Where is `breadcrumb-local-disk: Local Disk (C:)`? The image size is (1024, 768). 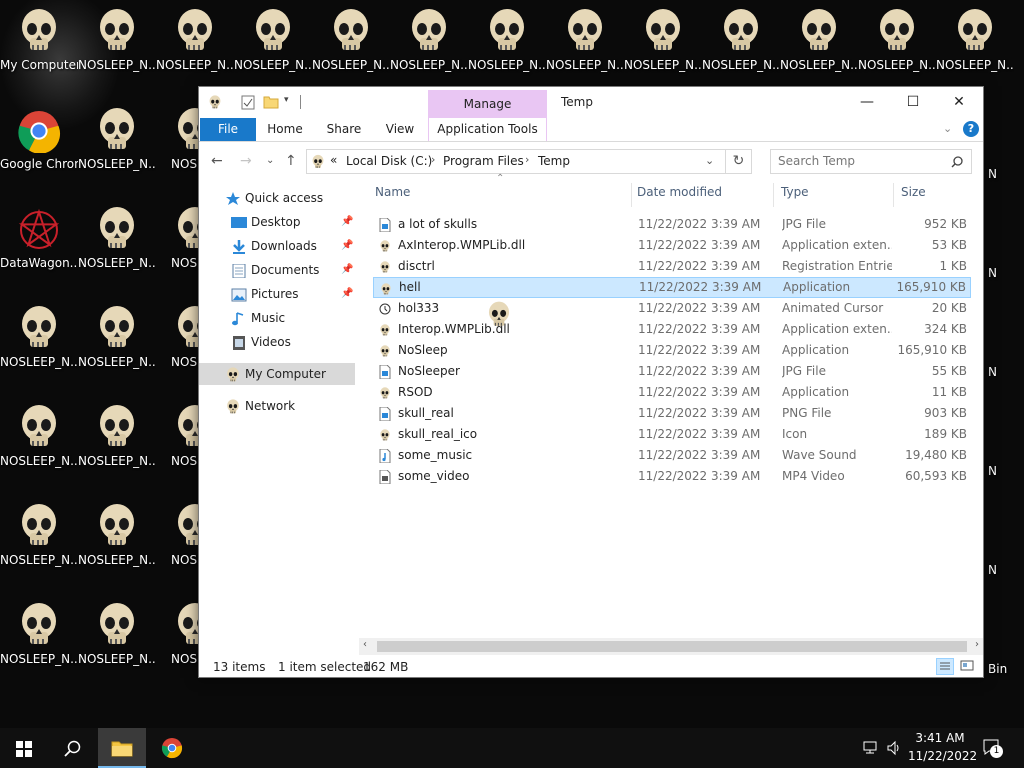 breadcrumb-local-disk: Local Disk (C:) is located at coordinates (389, 161).